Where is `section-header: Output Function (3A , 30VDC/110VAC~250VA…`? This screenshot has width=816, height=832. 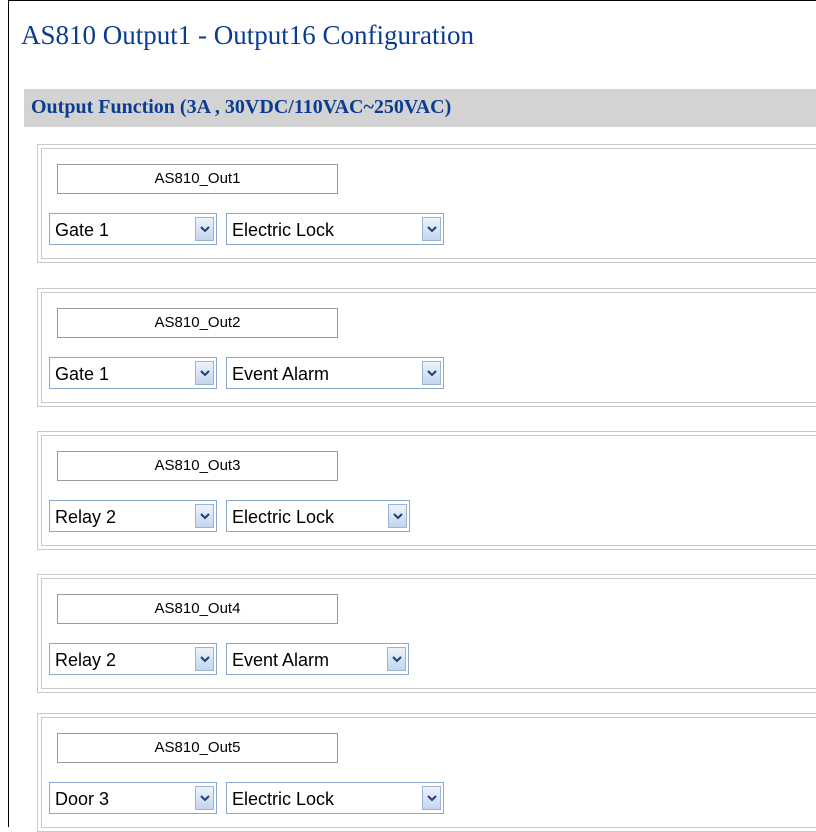
section-header: Output Function (3A , 30VDC/110VAC~250VA… is located at coordinates (420, 108).